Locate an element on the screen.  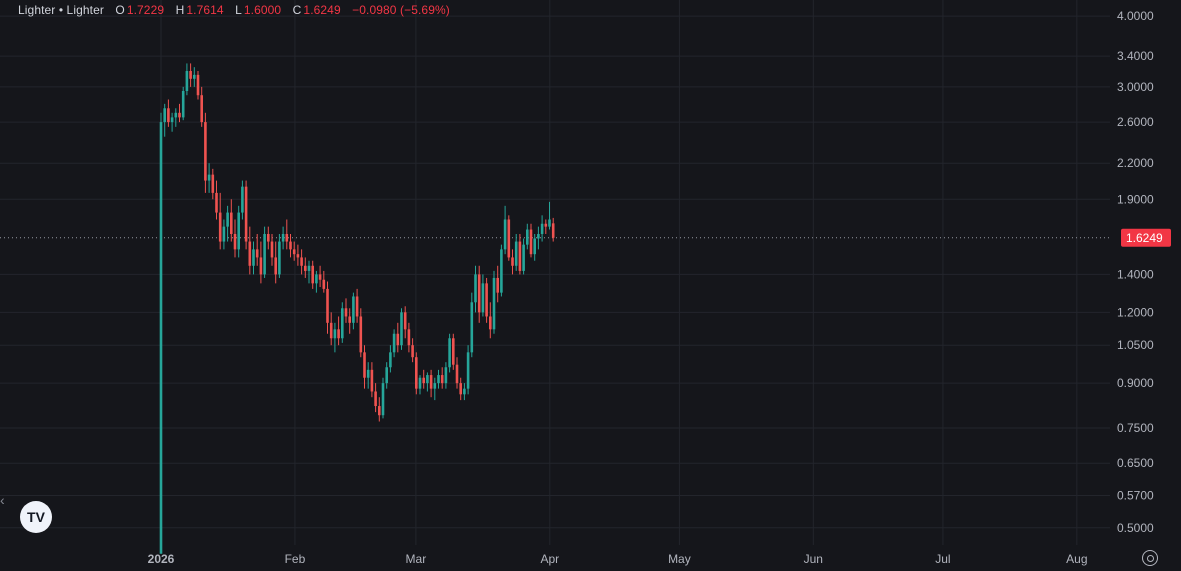
price-tick-label: 2.6000 is located at coordinates (1135, 122).